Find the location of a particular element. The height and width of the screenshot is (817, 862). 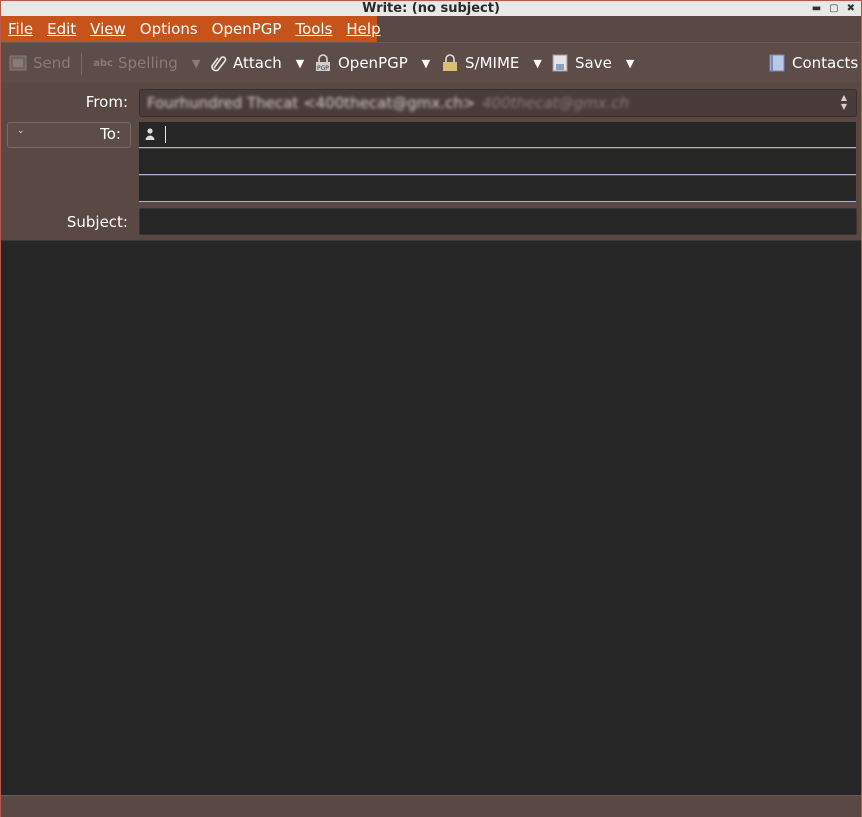

lock-icon is located at coordinates (450, 63).